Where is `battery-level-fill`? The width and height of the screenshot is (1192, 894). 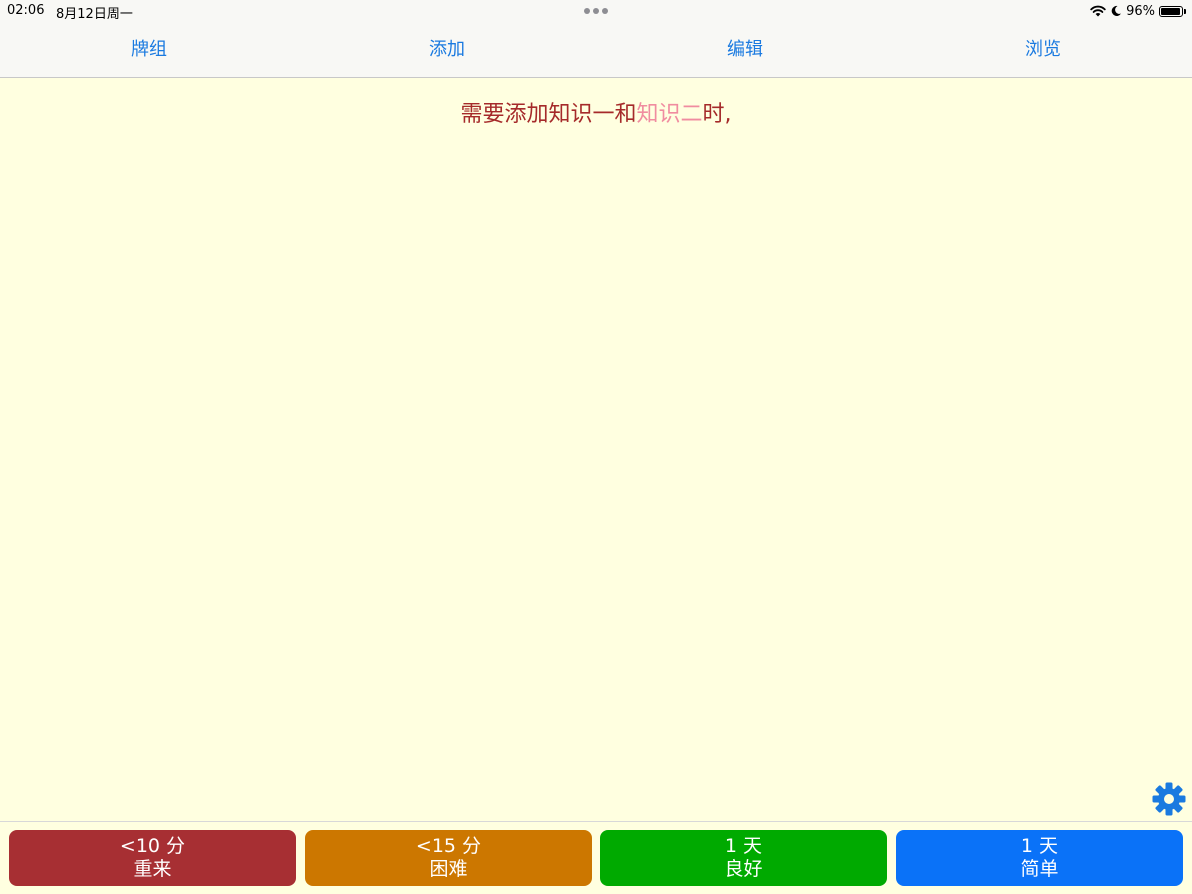 battery-level-fill is located at coordinates (1171, 11).